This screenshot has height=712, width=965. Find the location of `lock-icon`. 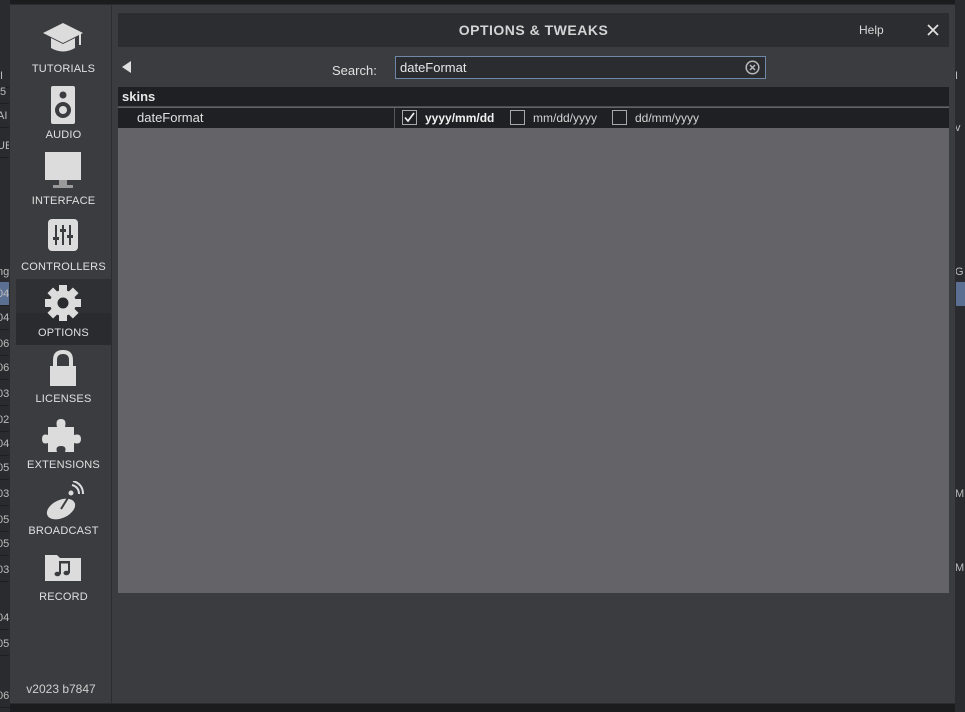

lock-icon is located at coordinates (63, 367).